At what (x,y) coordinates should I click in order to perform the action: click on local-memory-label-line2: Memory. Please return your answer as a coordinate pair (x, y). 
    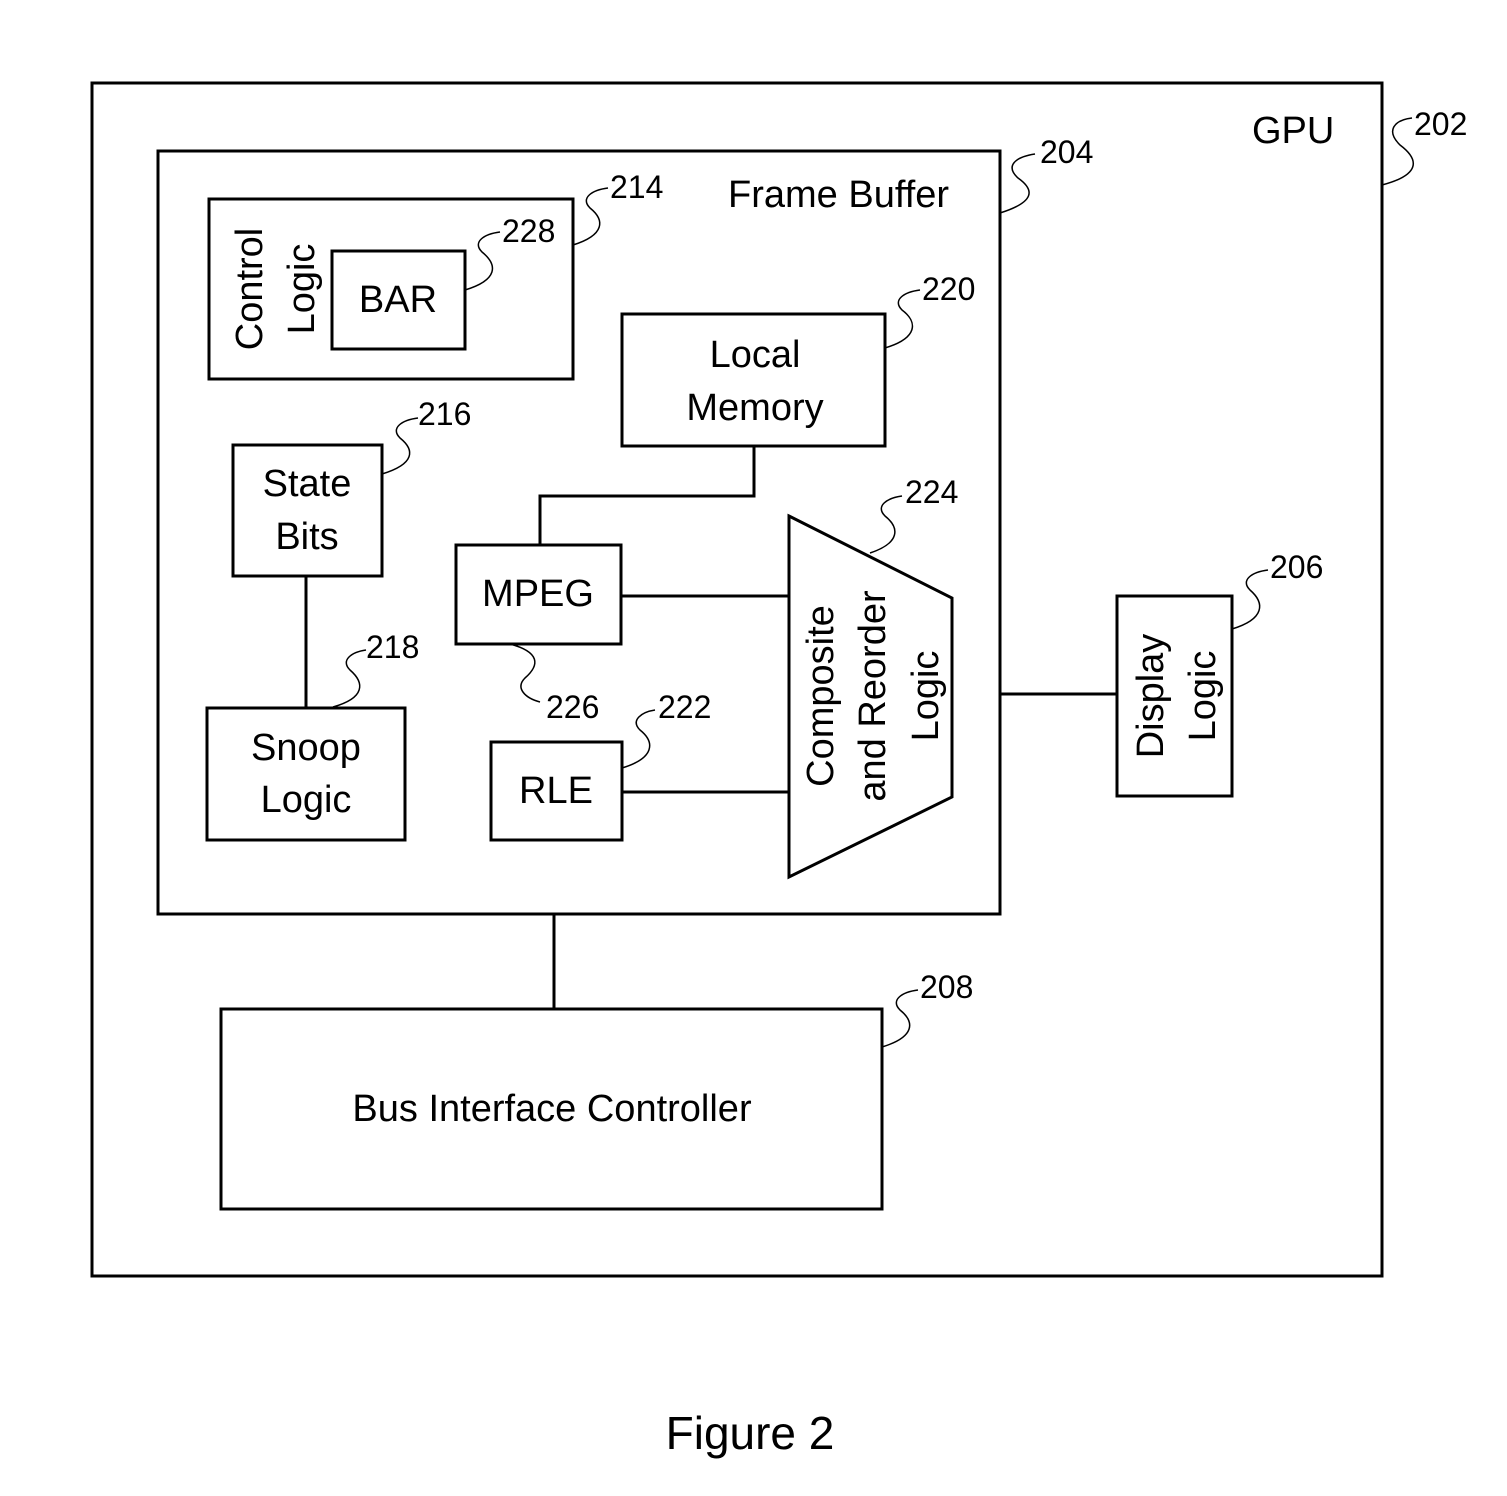
    Looking at the image, I should click on (754, 408).